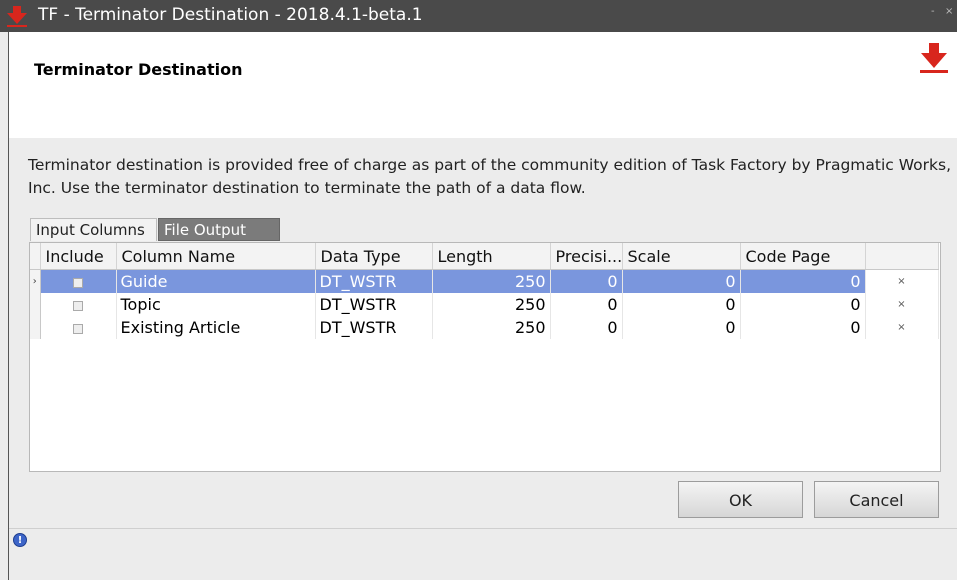 The image size is (957, 580). What do you see at coordinates (35, 256) in the screenshot?
I see `row-header-corner` at bounding box center [35, 256].